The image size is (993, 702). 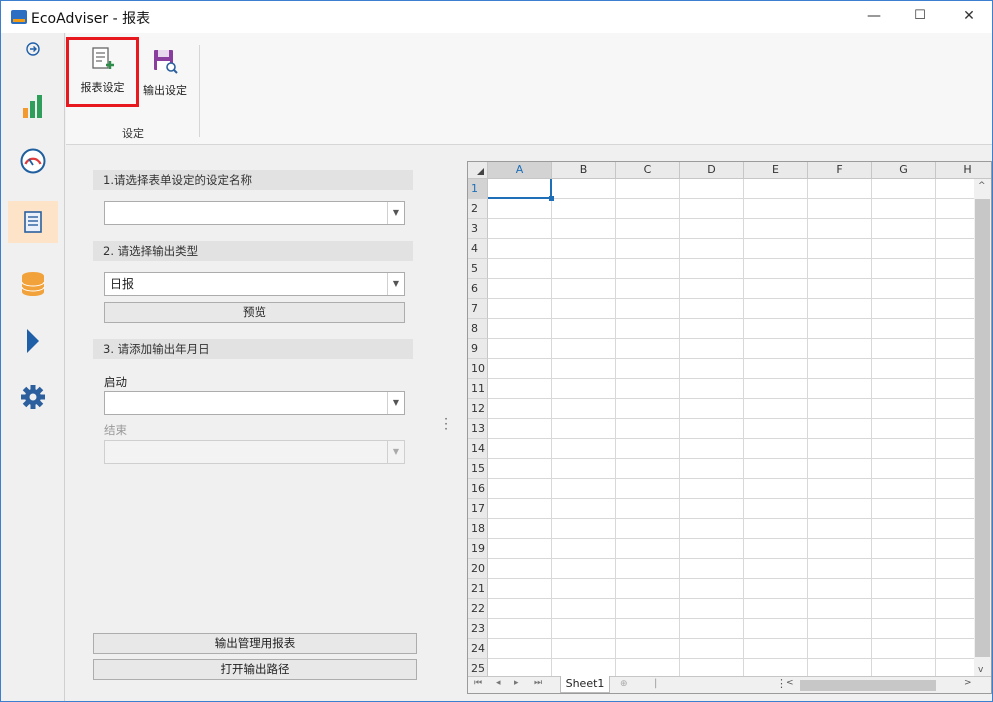 I want to click on column-header: G, so click(x=904, y=170).